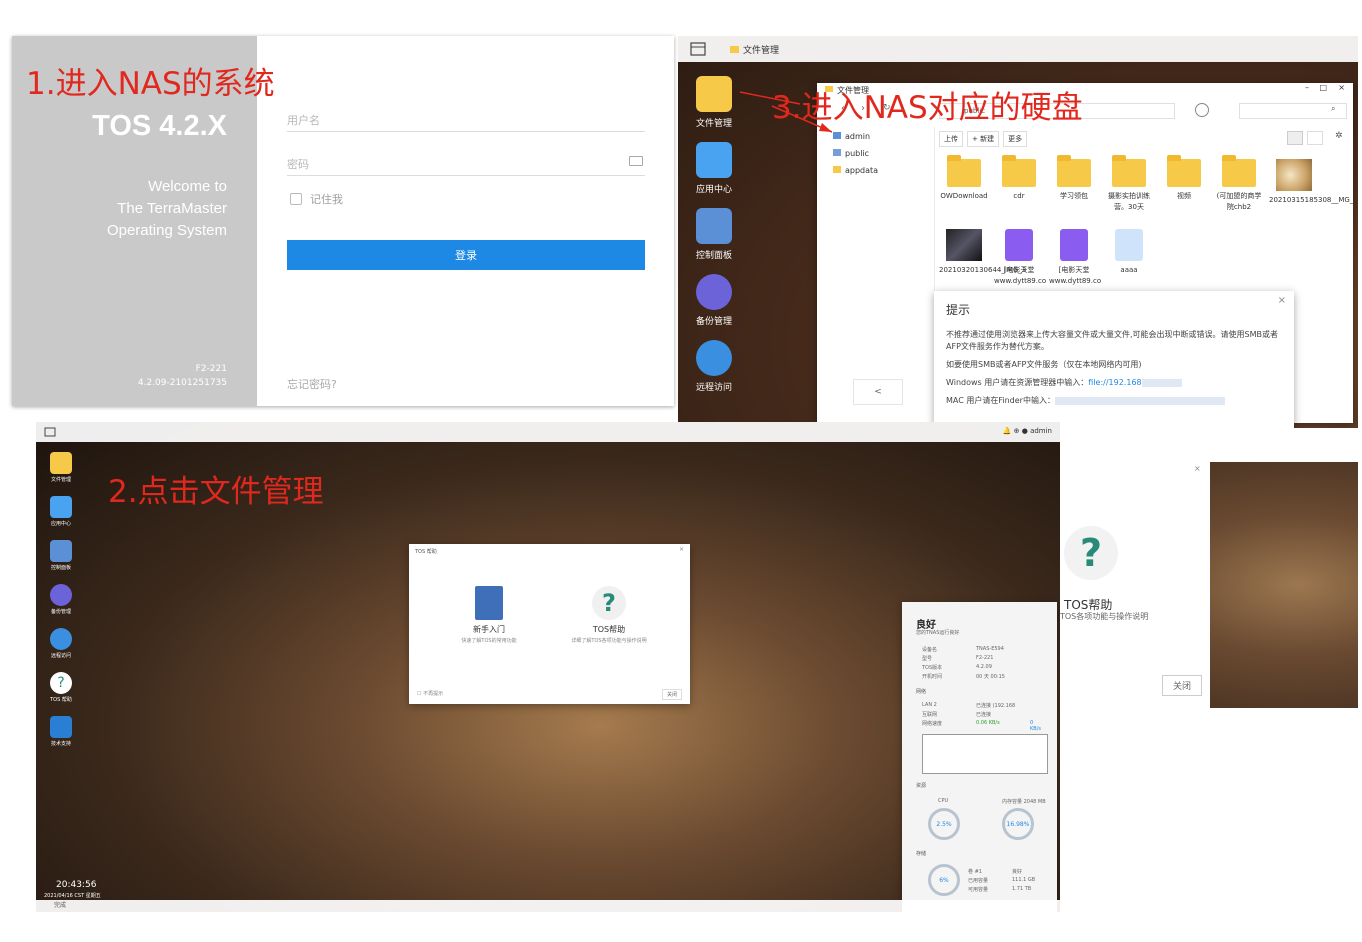 This screenshot has width=1362, height=942. I want to click on desktop-icon-app-center: 应用中心, so click(61, 511).